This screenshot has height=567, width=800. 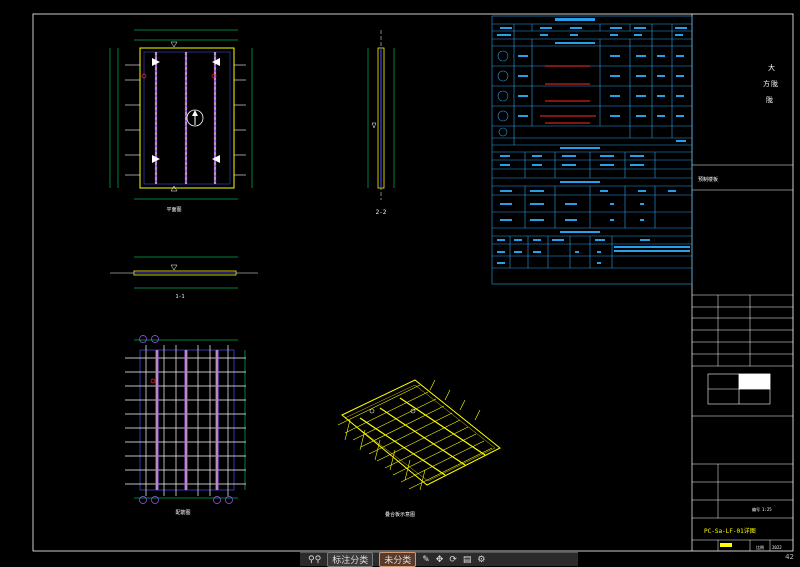 I want to click on bottom-toolbar: ⚲⚲ 标注分类 未分类 ✎ ✥ ⟳ ▤ ⚙, so click(x=439, y=559).